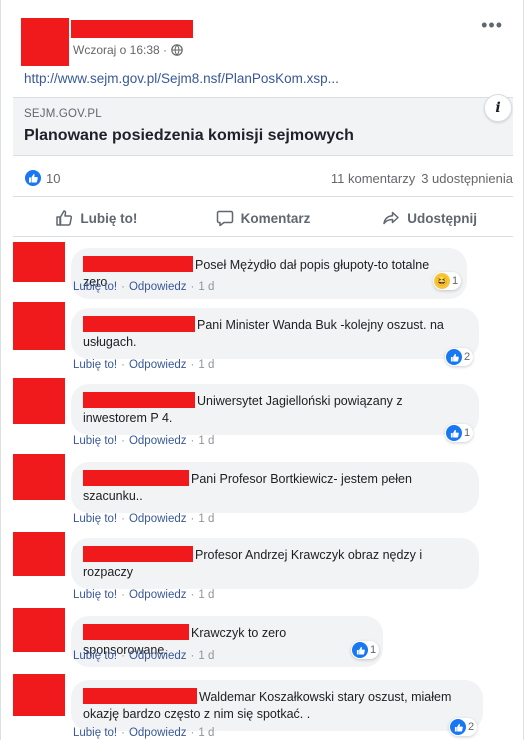  I want to click on post-meta: Wczoraj o 16:38 ·, so click(128, 50).